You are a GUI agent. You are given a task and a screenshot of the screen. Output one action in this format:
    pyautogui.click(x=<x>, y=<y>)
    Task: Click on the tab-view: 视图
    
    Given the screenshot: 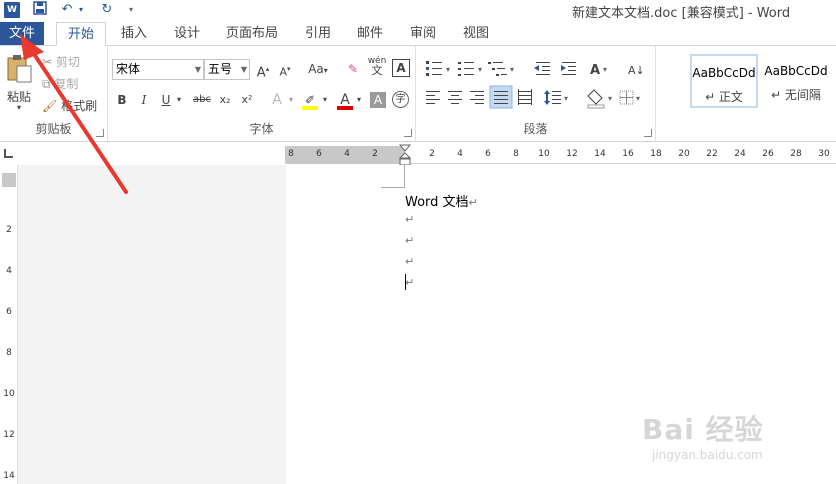 What is the action you would take?
    pyautogui.click(x=476, y=34)
    